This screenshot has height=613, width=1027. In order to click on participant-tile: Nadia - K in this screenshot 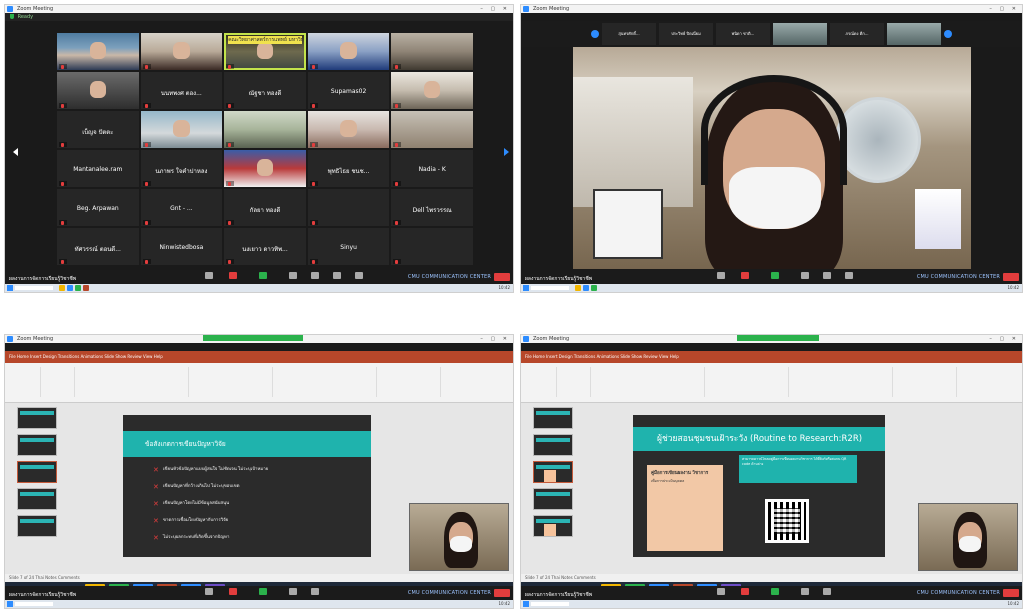, I will do `click(432, 168)`.